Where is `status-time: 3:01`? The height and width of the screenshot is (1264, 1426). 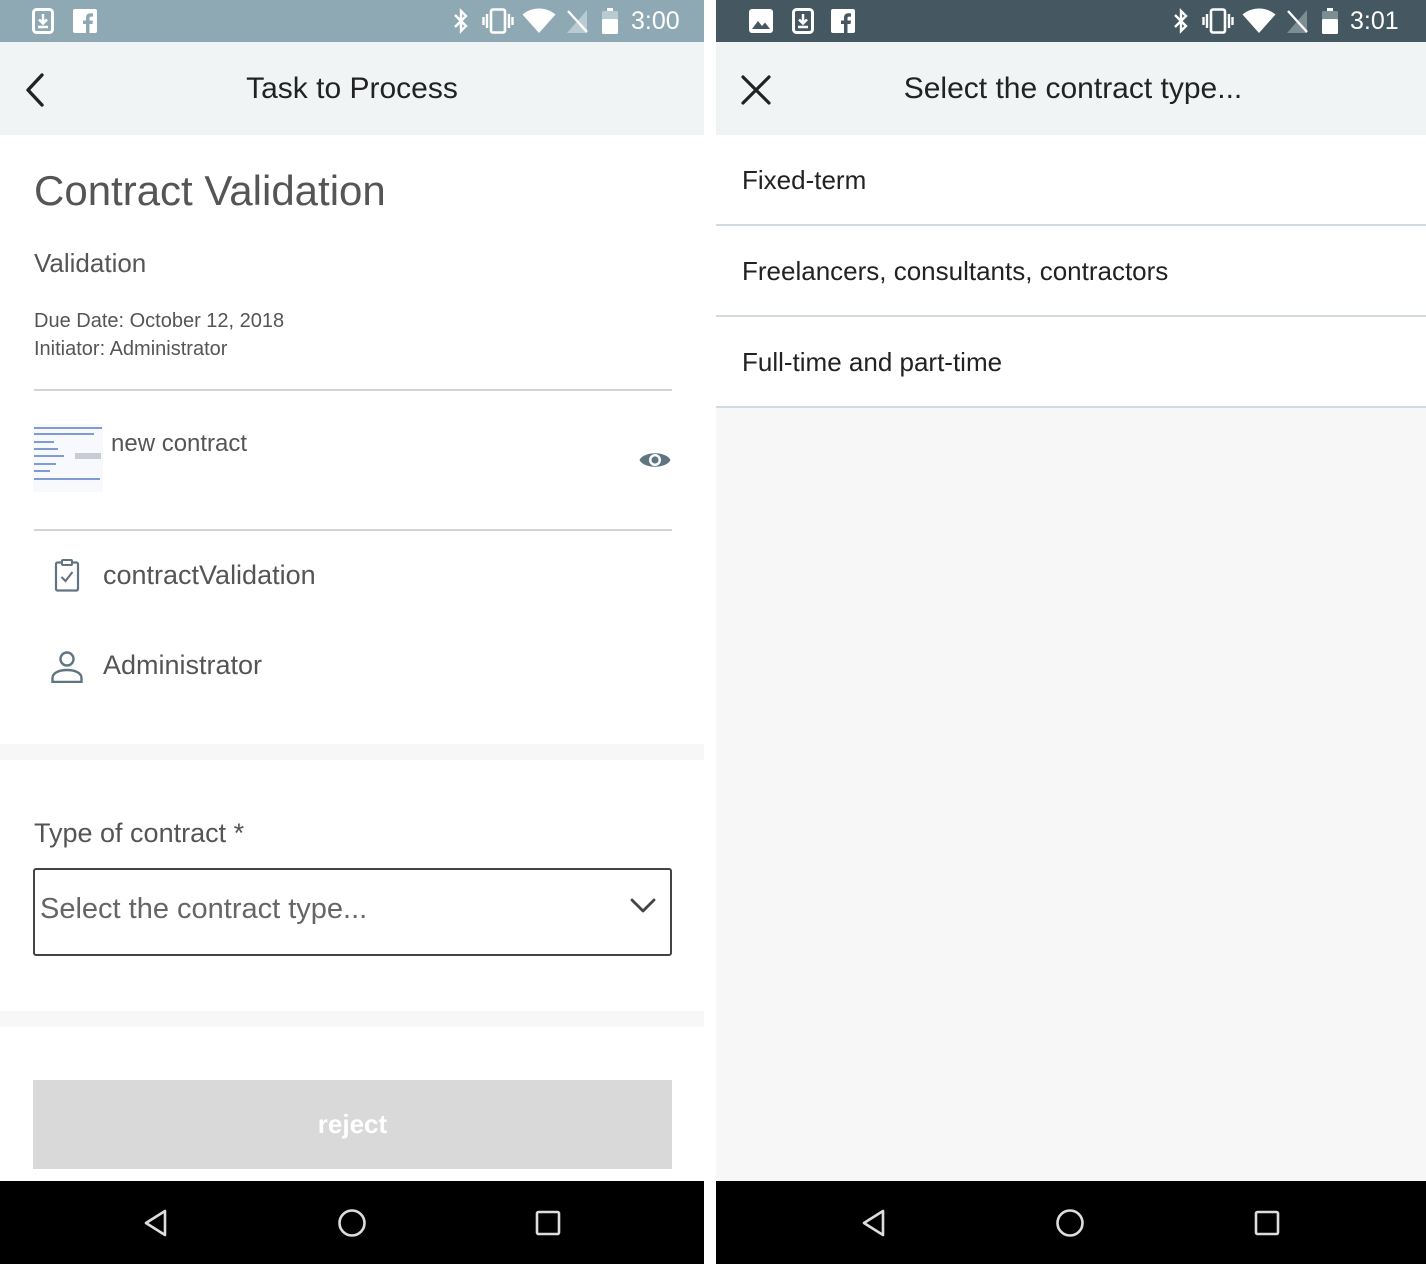
status-time: 3:01 is located at coordinates (1374, 21).